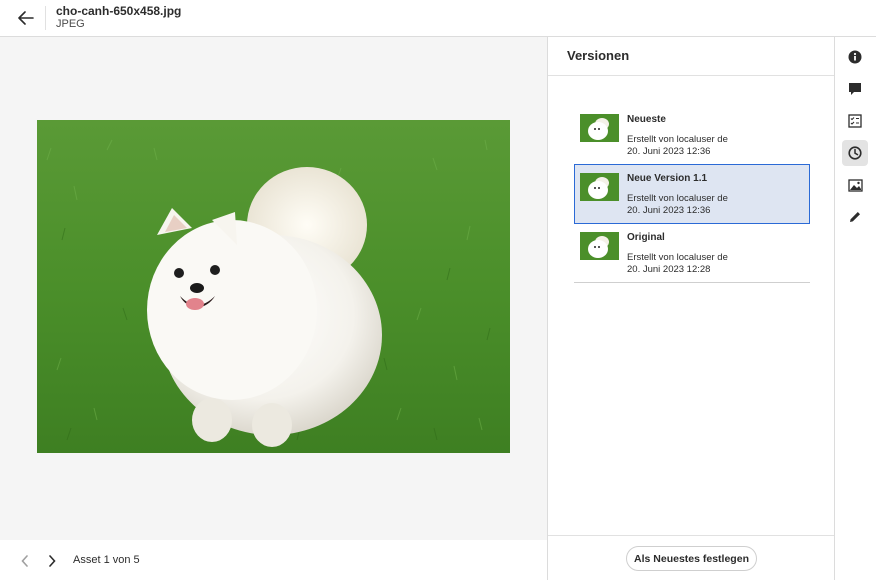 Image resolution: width=876 pixels, height=580 pixels. Describe the element at coordinates (646, 237) in the screenshot. I see `version-title: Original` at that location.